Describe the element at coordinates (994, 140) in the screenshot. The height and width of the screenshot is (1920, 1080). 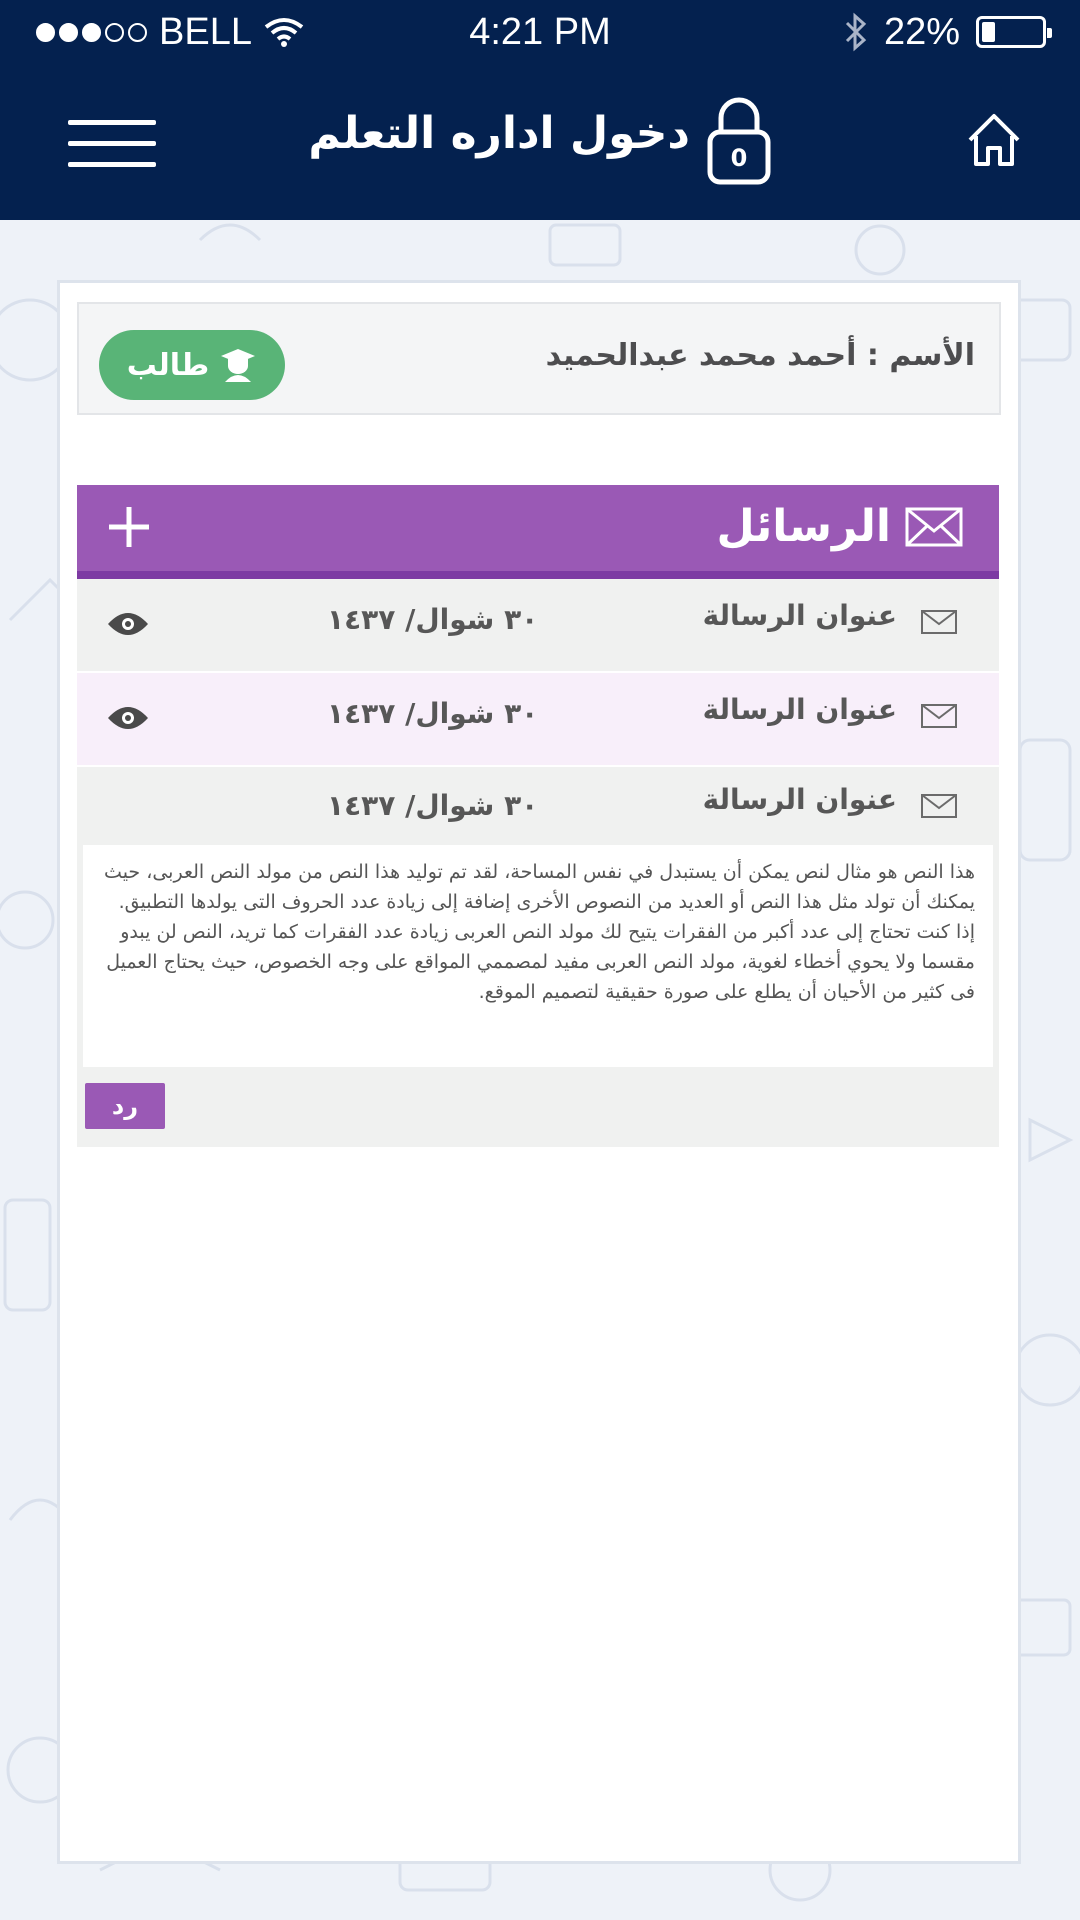
I see `home-icon` at that location.